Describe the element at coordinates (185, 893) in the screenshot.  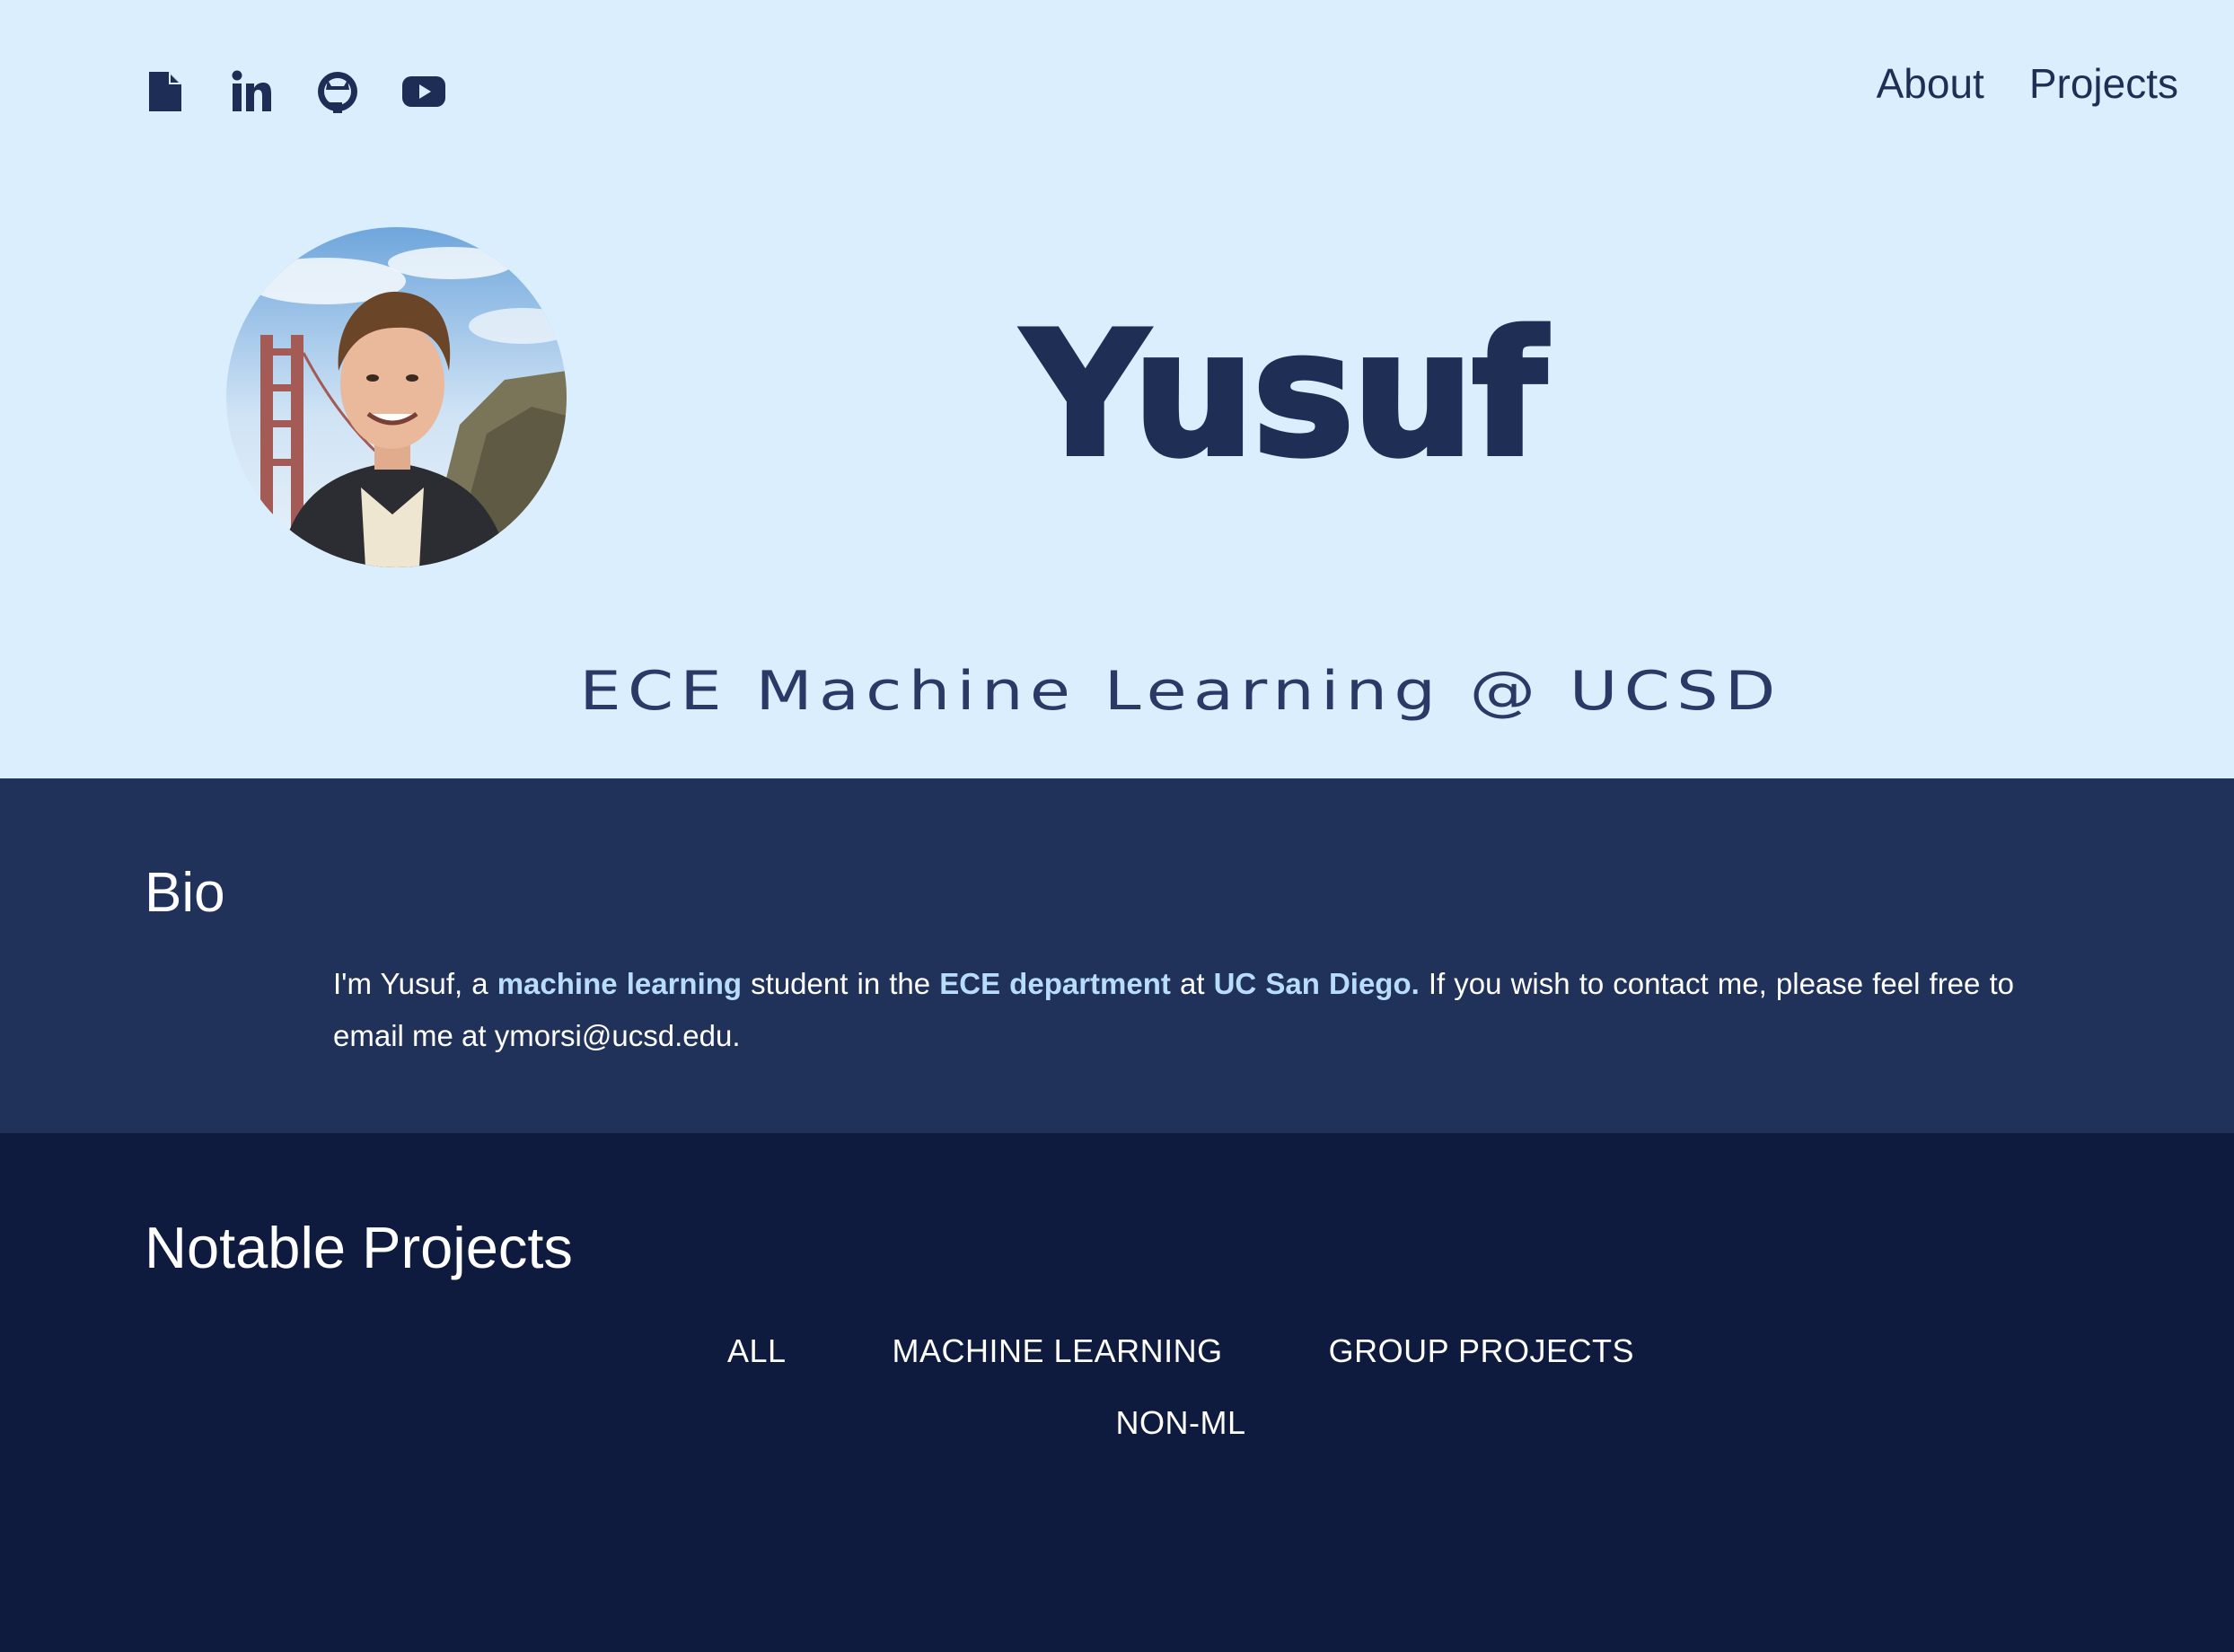
I see `bio-heading: Bio` at that location.